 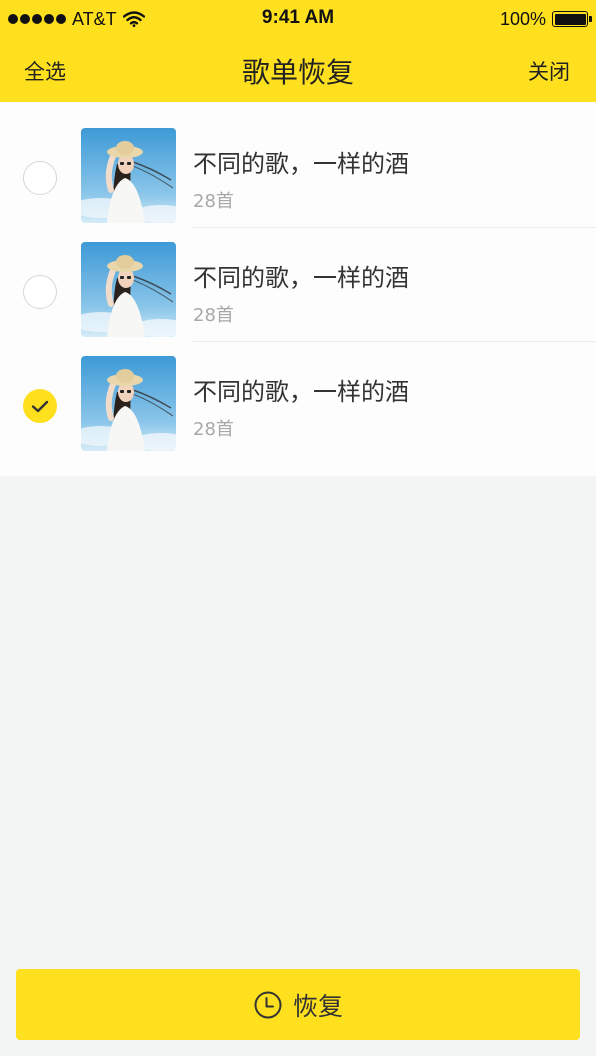 I want to click on restore-button: 恢复, so click(x=298, y=1004).